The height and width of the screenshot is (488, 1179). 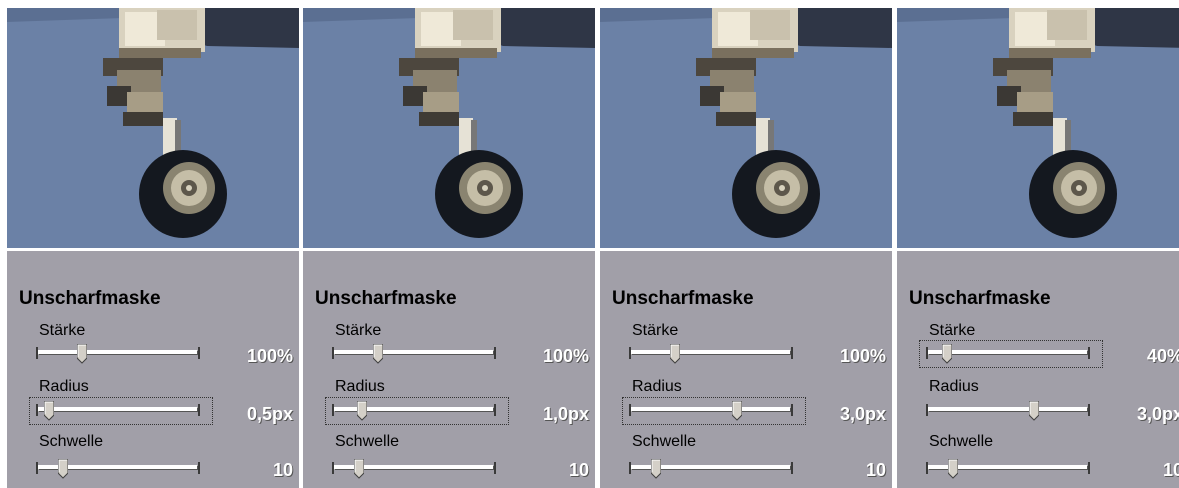 What do you see at coordinates (1162, 356) in the screenshot?
I see `staerke-value: 40%` at bounding box center [1162, 356].